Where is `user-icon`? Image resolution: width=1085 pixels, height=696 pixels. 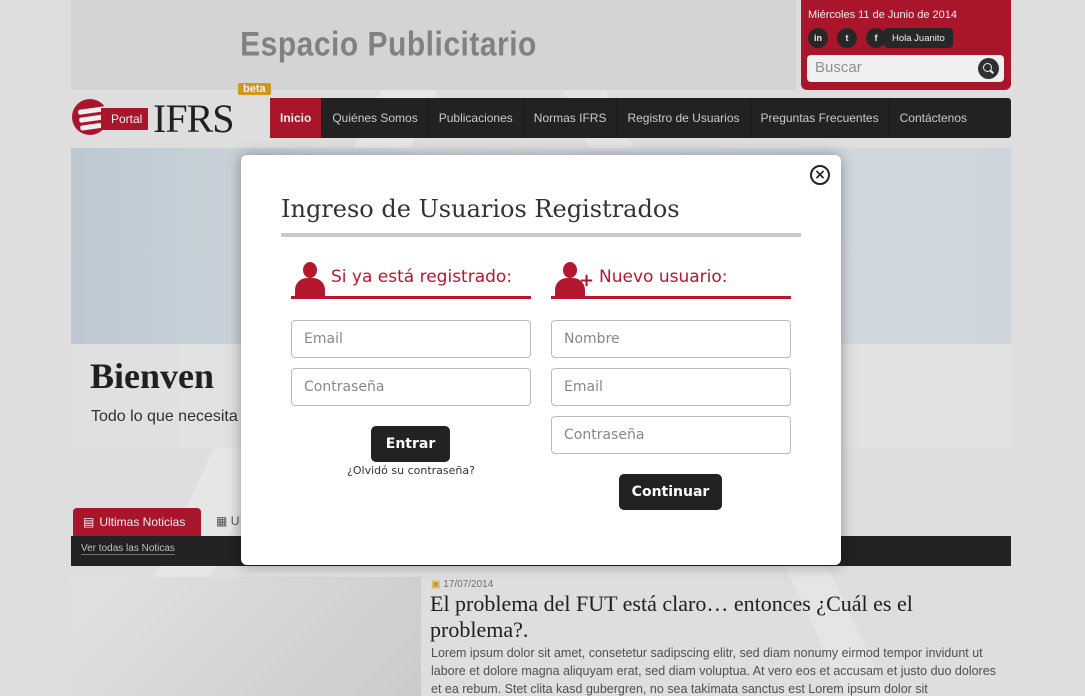
user-icon is located at coordinates (309, 280).